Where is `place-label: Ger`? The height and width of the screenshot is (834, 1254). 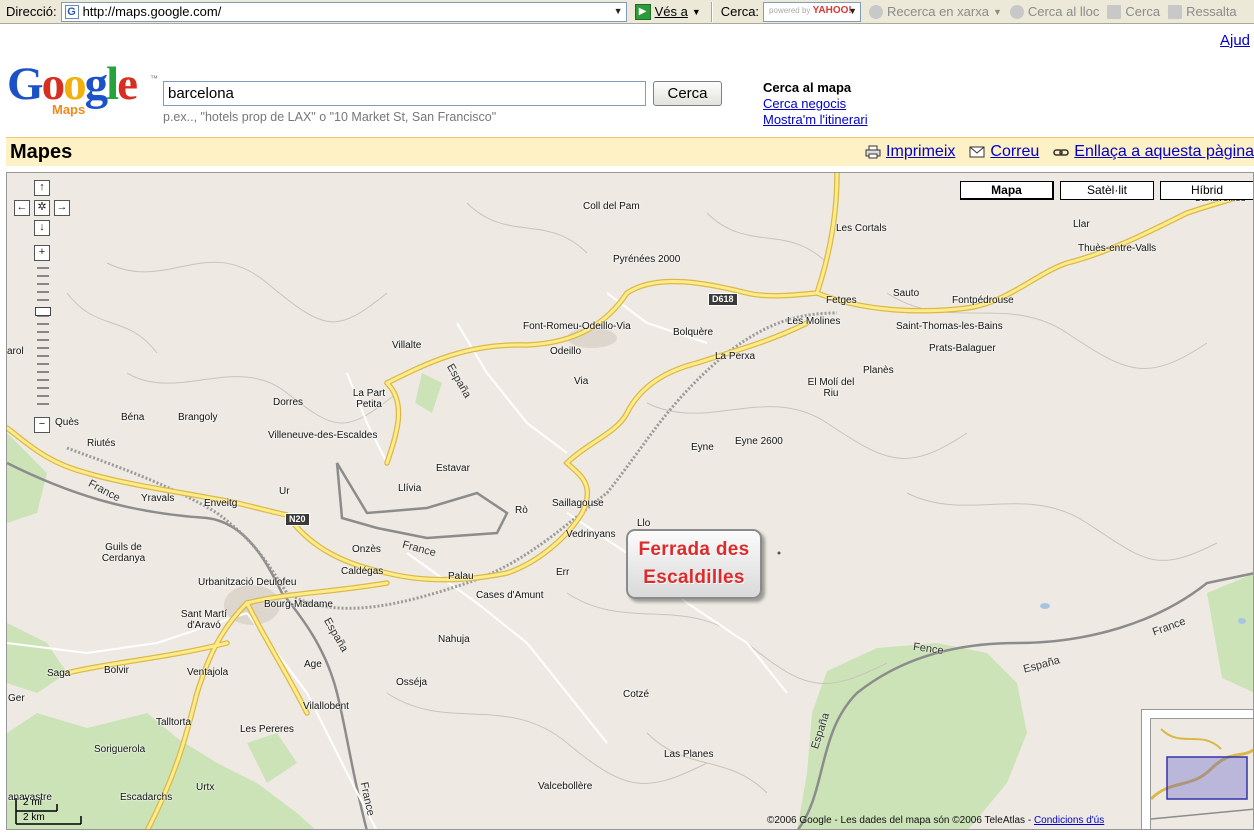
place-label: Ger is located at coordinates (16, 698).